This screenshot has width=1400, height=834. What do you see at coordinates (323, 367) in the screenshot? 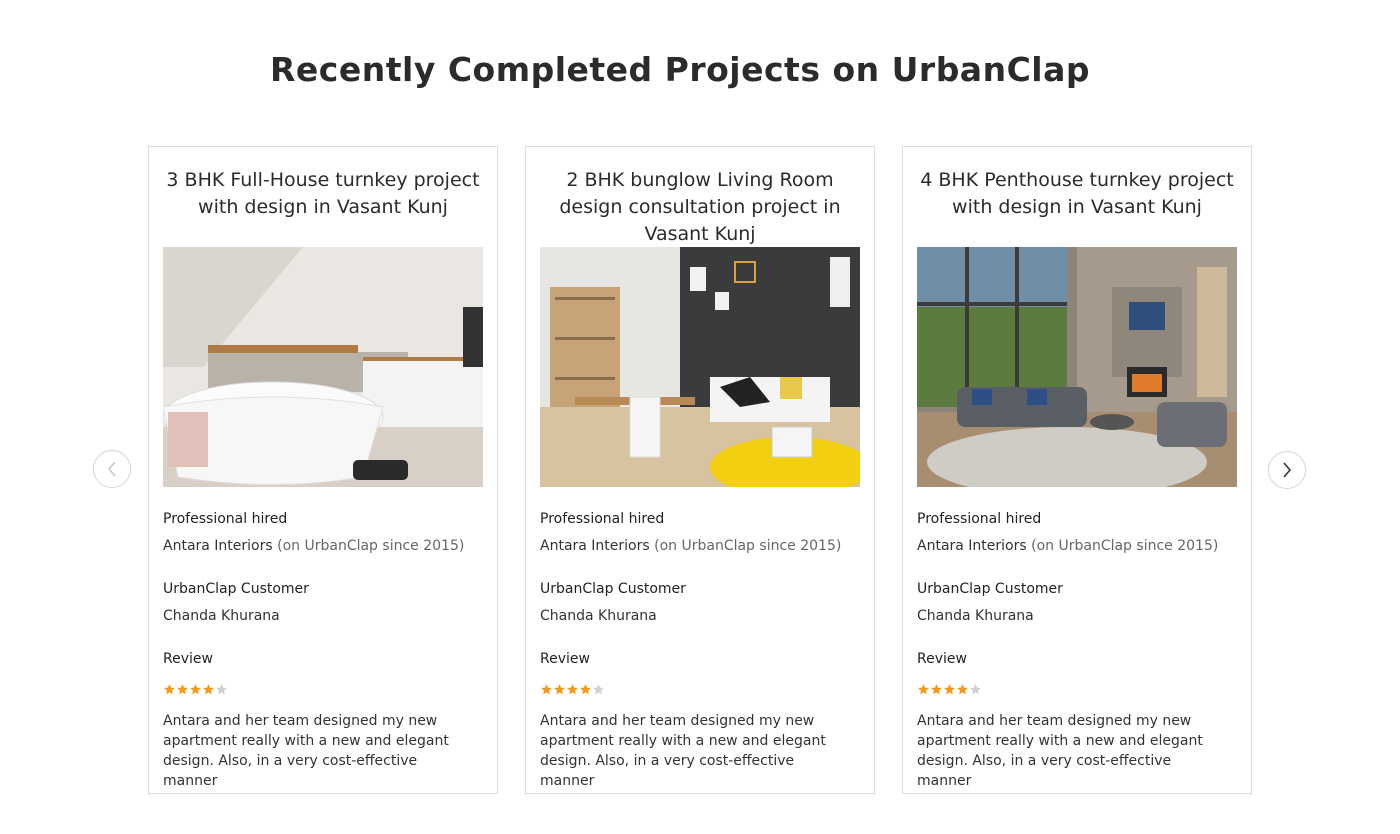
I see `bathroom-photo` at bounding box center [323, 367].